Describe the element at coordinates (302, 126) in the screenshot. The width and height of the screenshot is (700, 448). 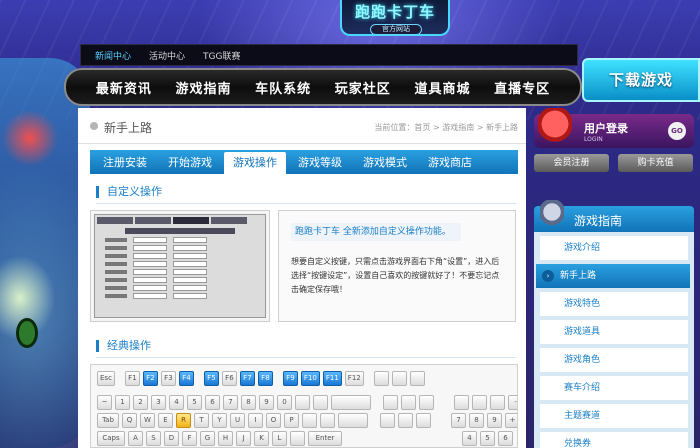
I see `page-header: 新手上路 当前位置：首页 > 游戏指南 > 新手上路` at that location.